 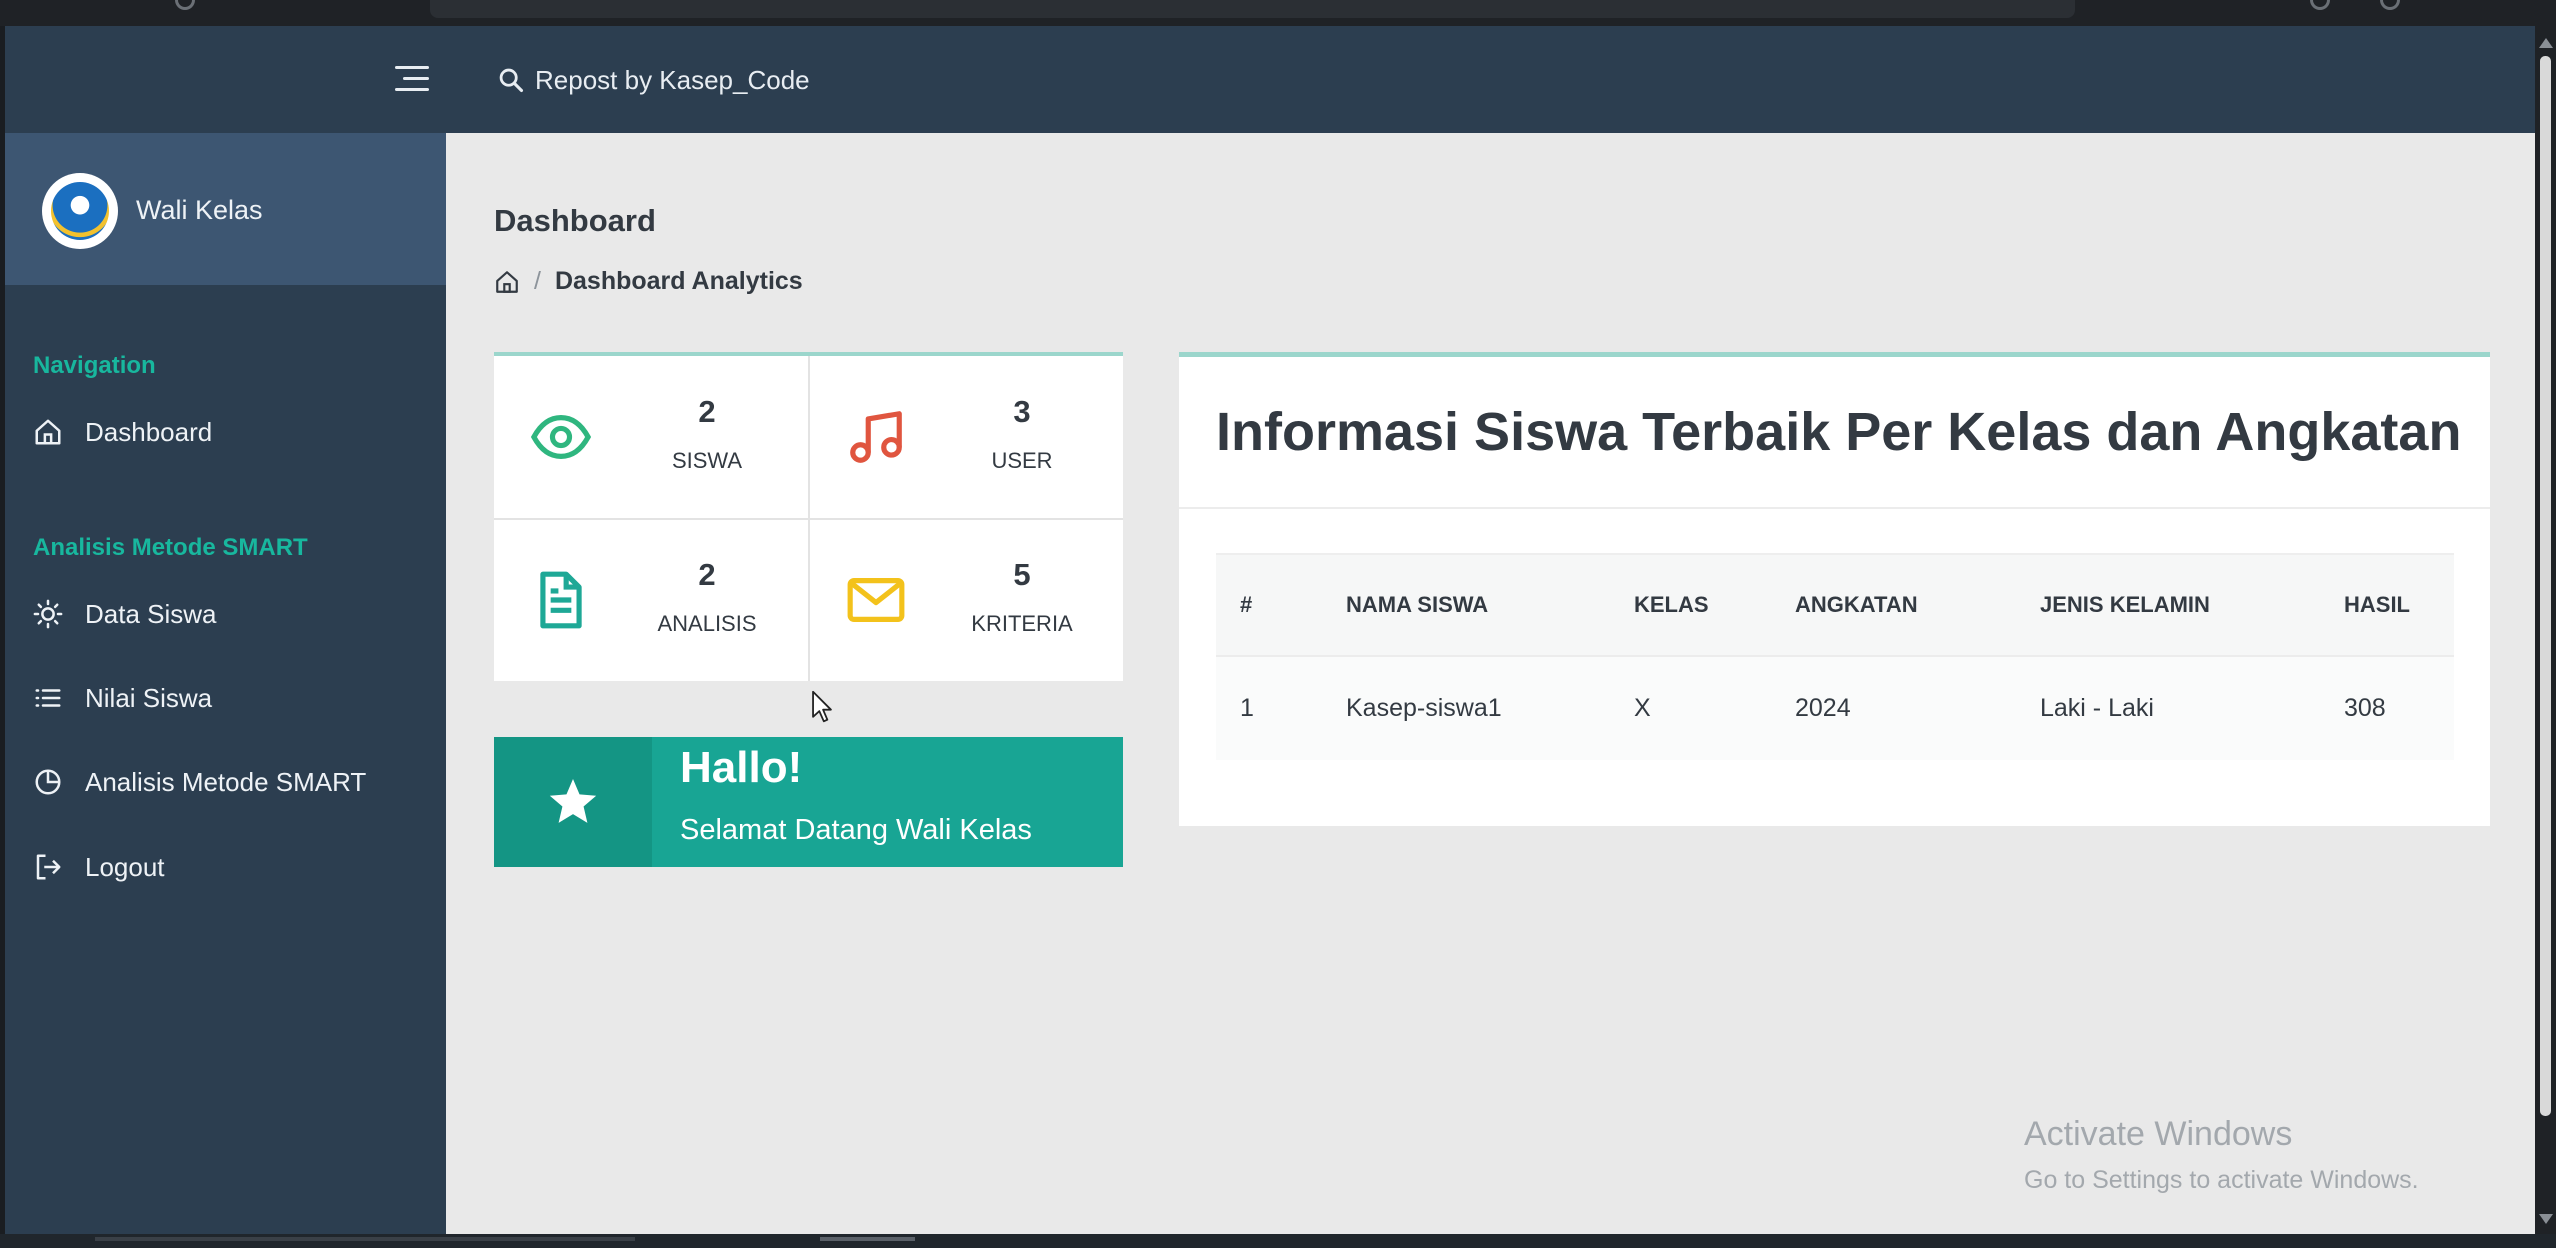 What do you see at coordinates (149, 697) in the screenshot?
I see `sidebar-item-label: Nilai Siswa` at bounding box center [149, 697].